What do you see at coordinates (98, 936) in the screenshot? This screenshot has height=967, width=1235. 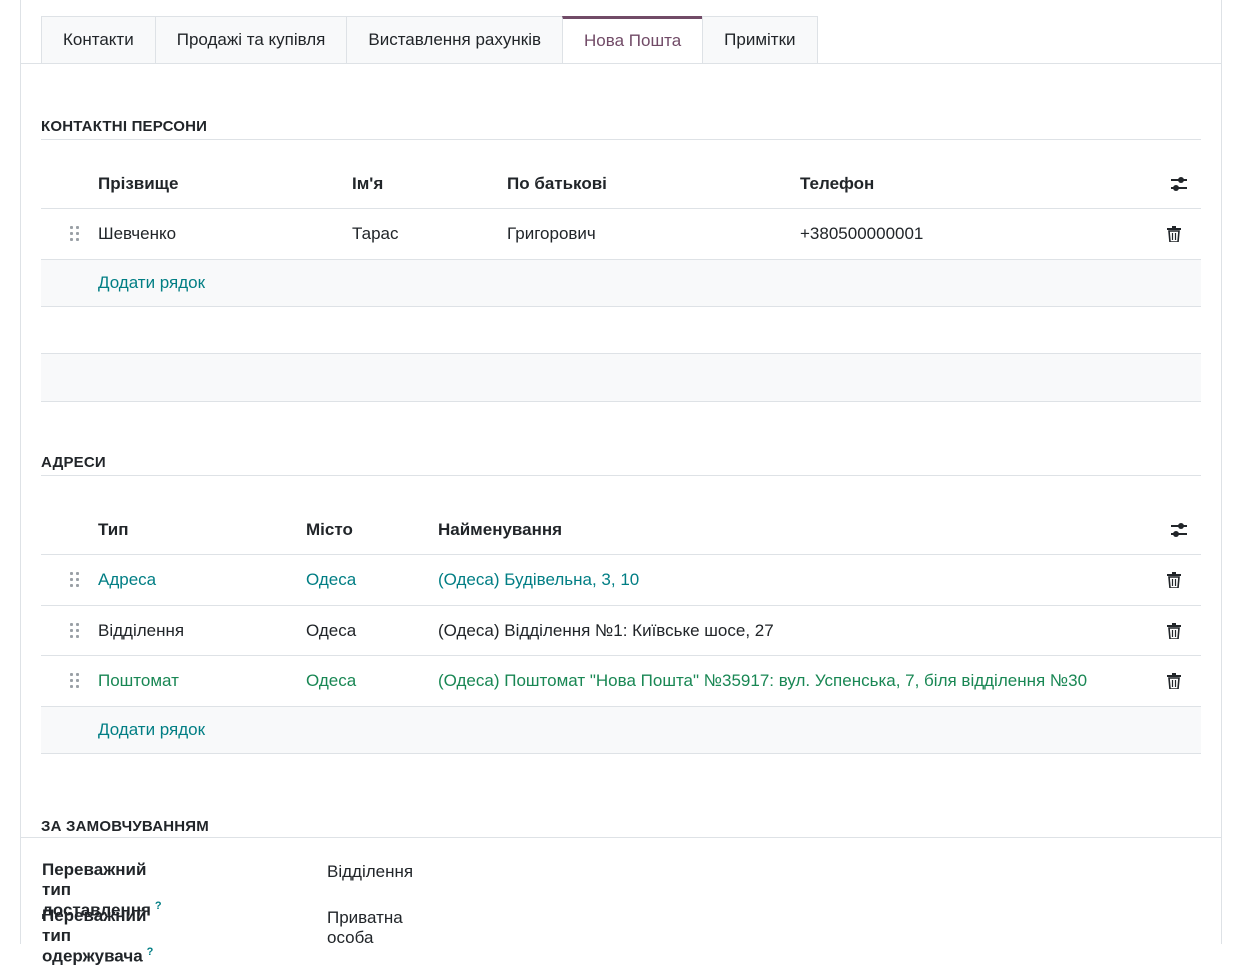 I see `recipient-type-label: Переважний тип одержувача?` at bounding box center [98, 936].